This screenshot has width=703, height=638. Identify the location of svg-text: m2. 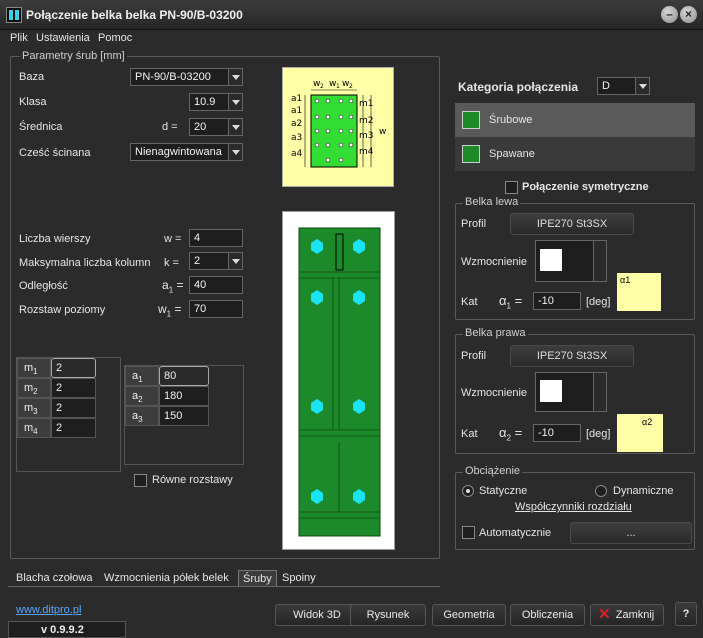
(366, 121).